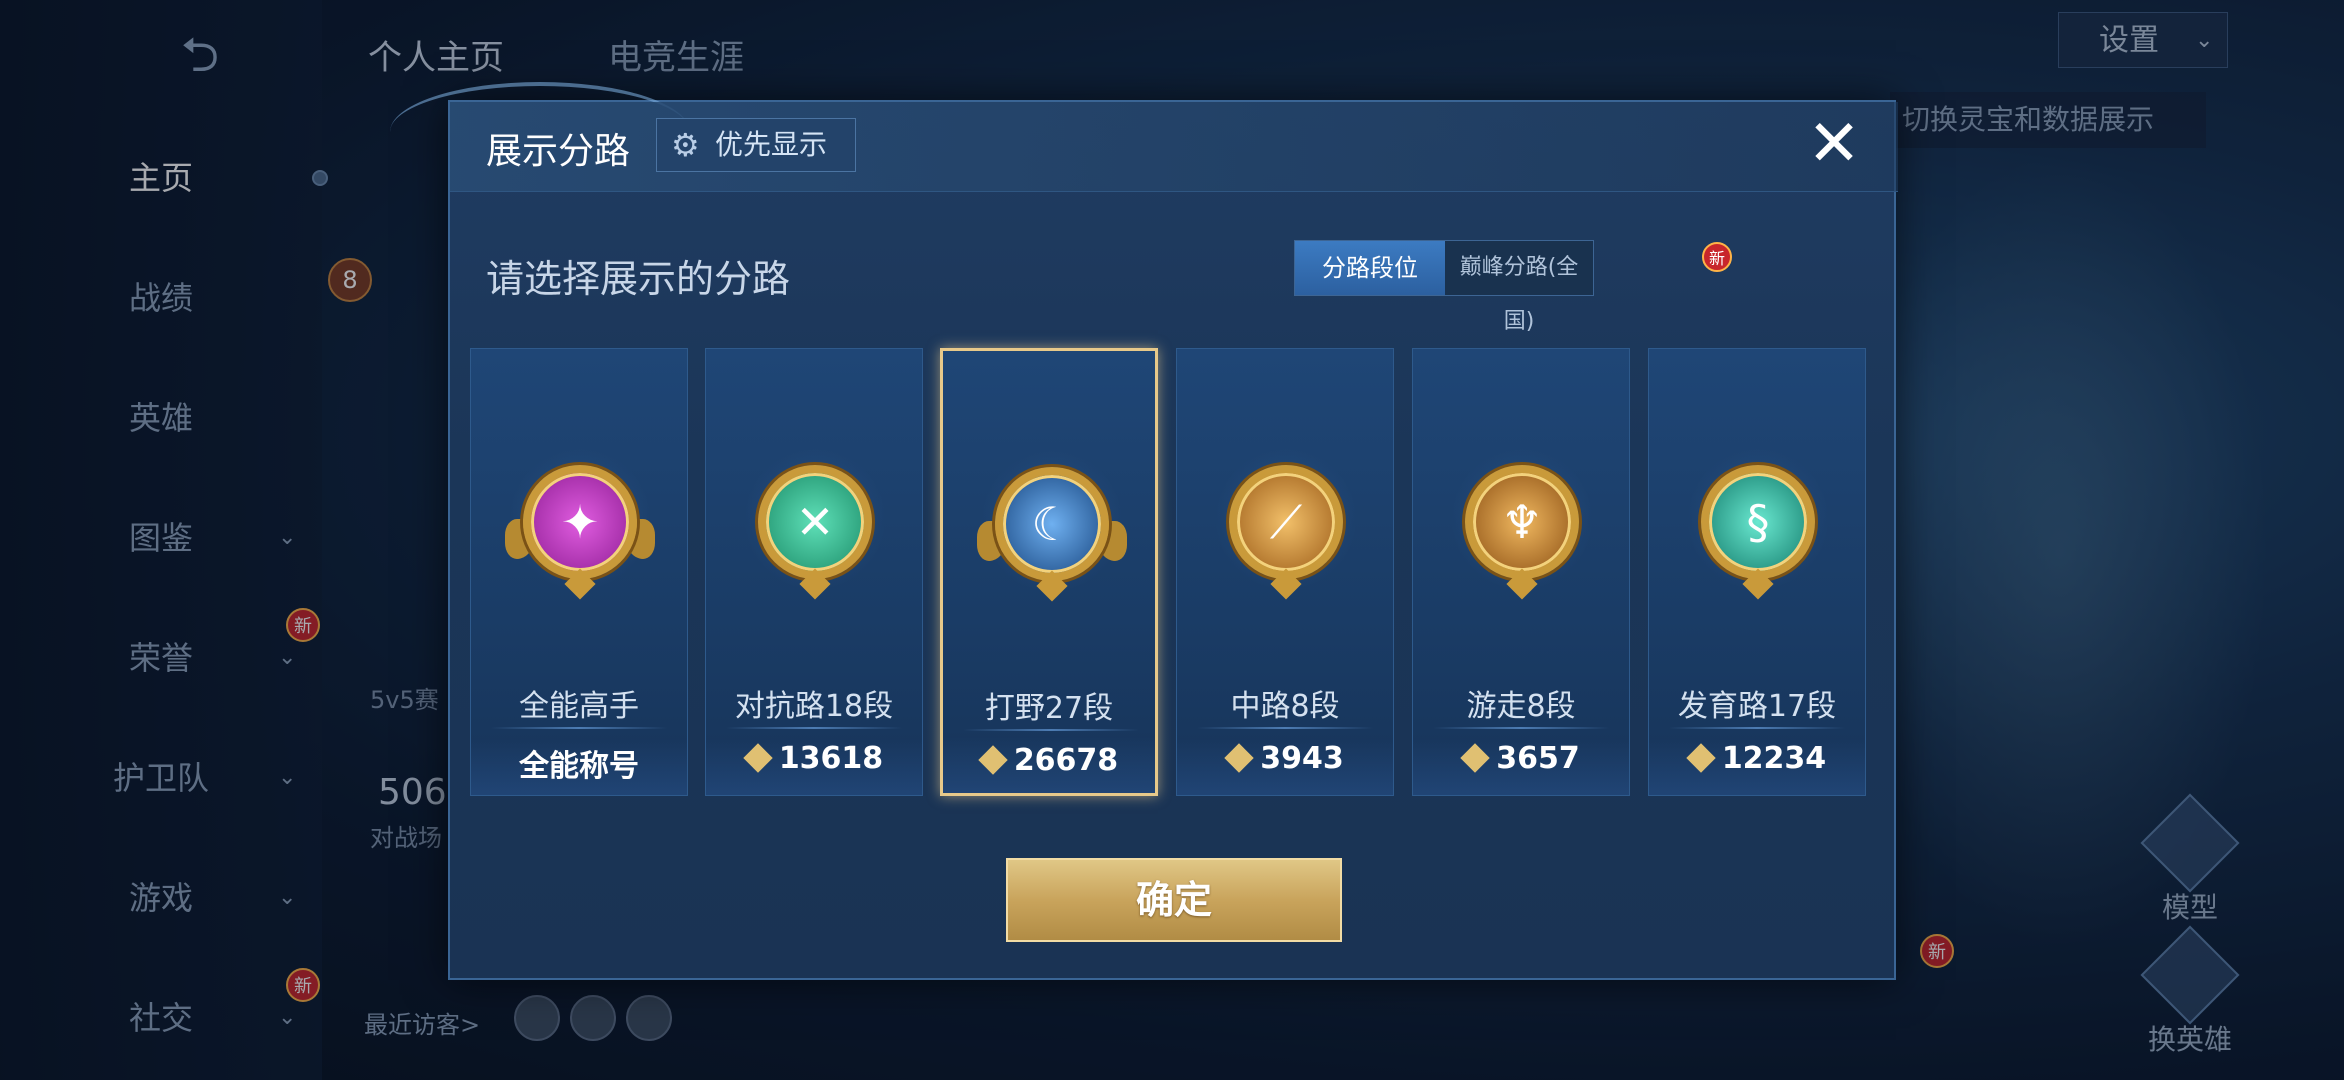 This screenshot has height=1080, width=2344. Describe the element at coordinates (1757, 706) in the screenshot. I see `lane-name: 发育路17段` at that location.